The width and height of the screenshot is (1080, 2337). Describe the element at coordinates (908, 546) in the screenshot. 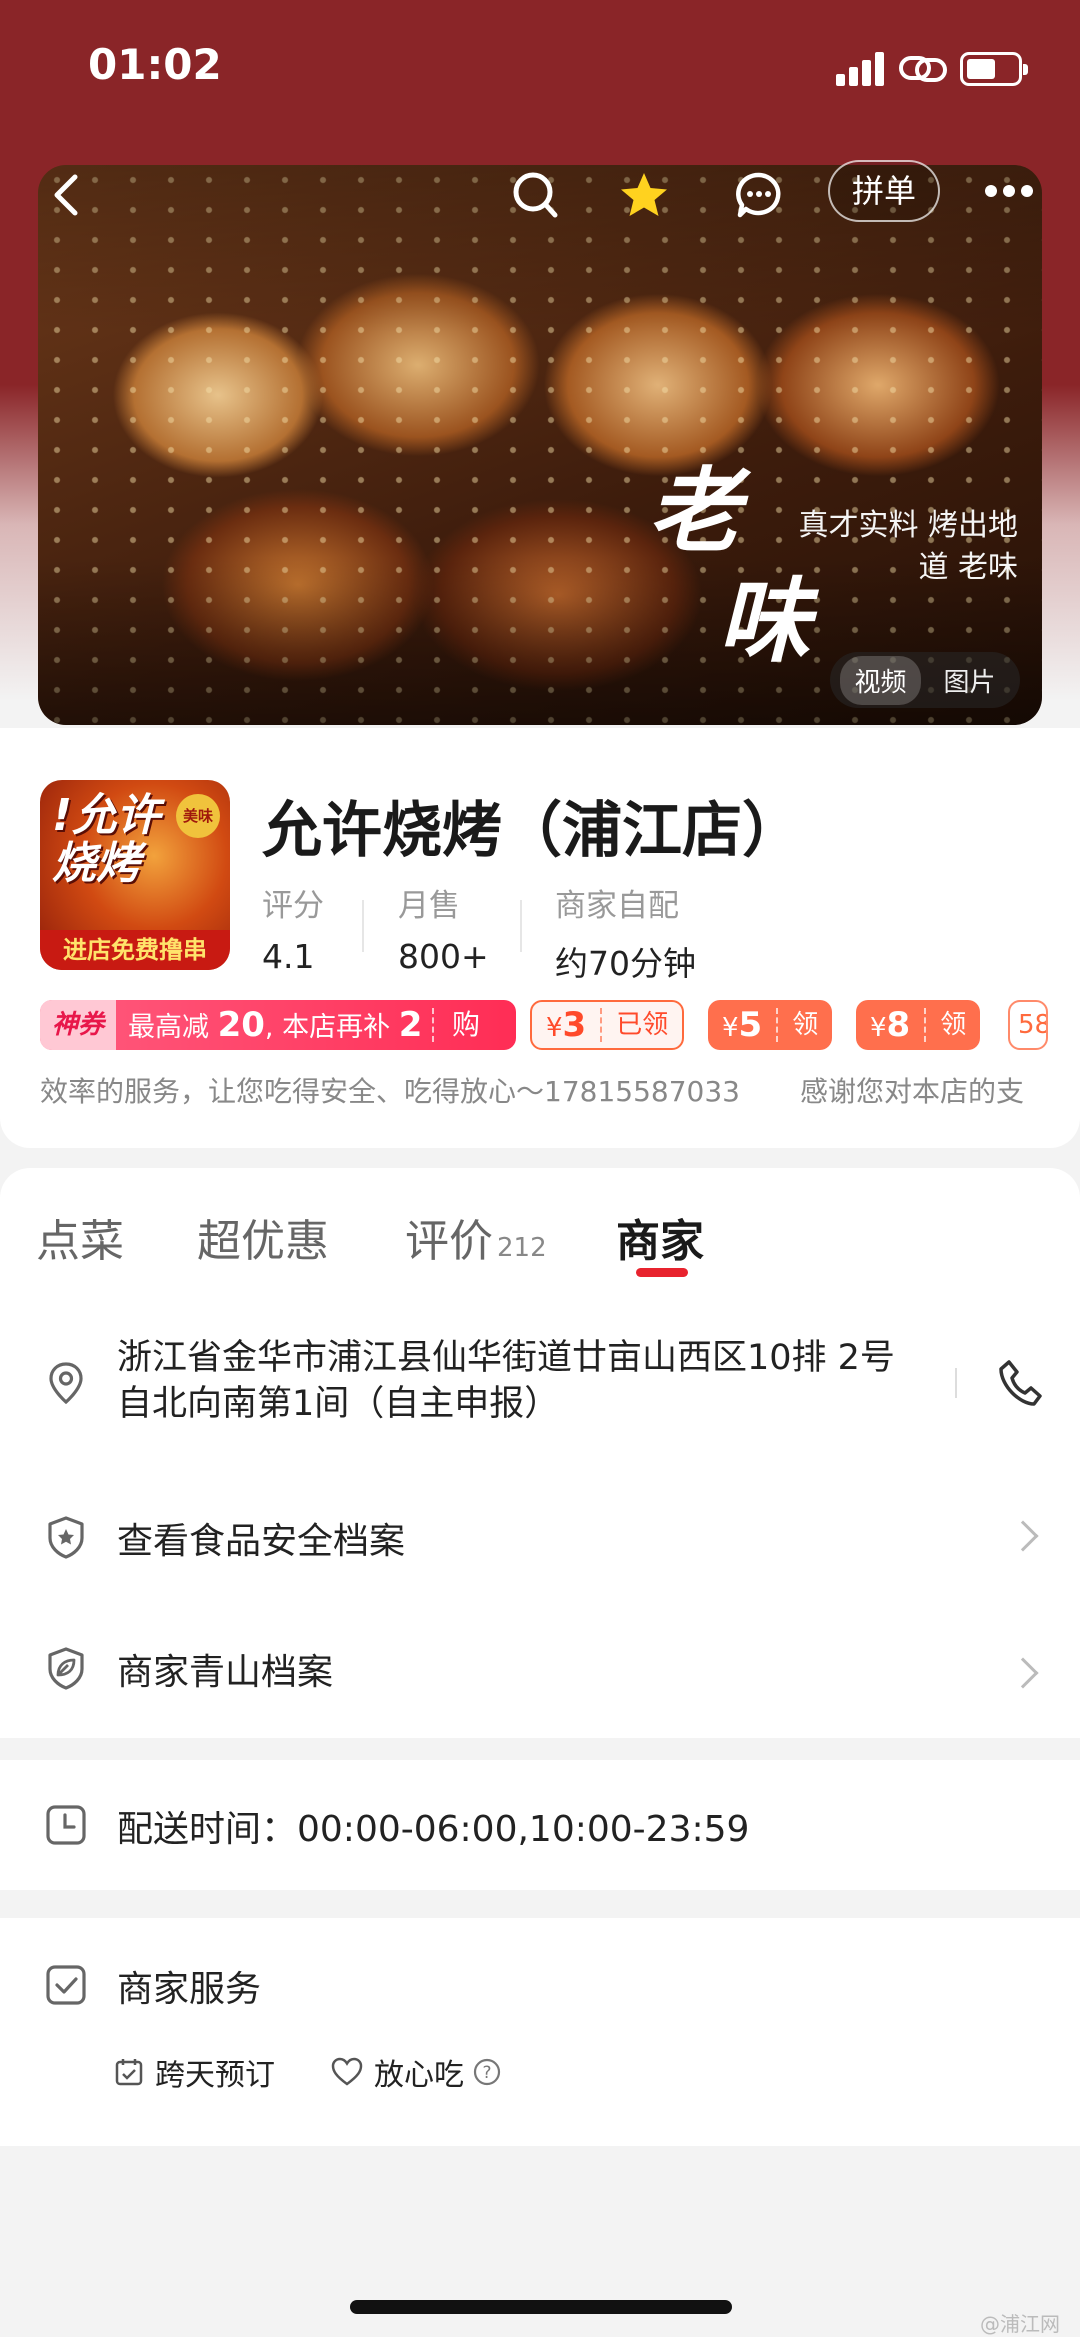

I see `hero-slogan: 真才实料 烤出地道 老味` at that location.